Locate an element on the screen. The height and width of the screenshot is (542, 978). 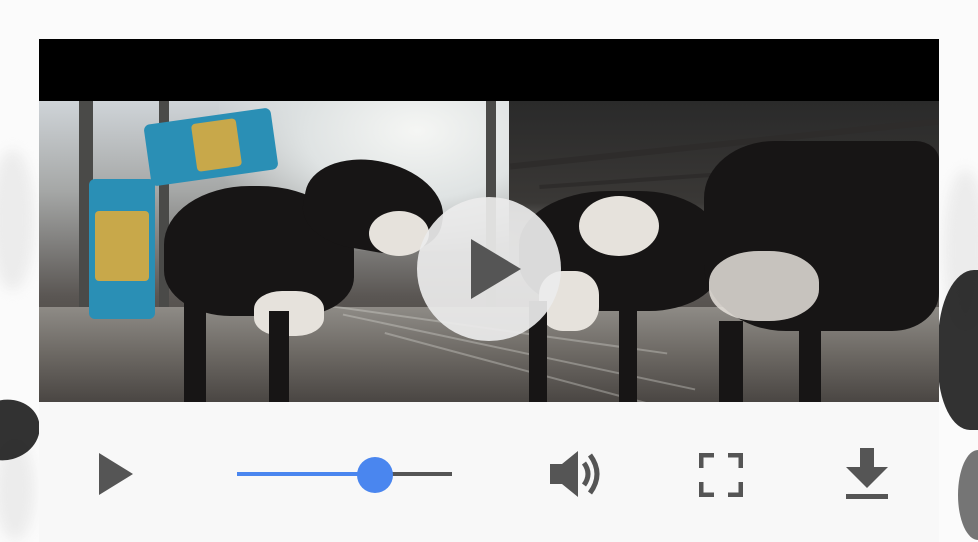
seek-thumb is located at coordinates (375, 475).